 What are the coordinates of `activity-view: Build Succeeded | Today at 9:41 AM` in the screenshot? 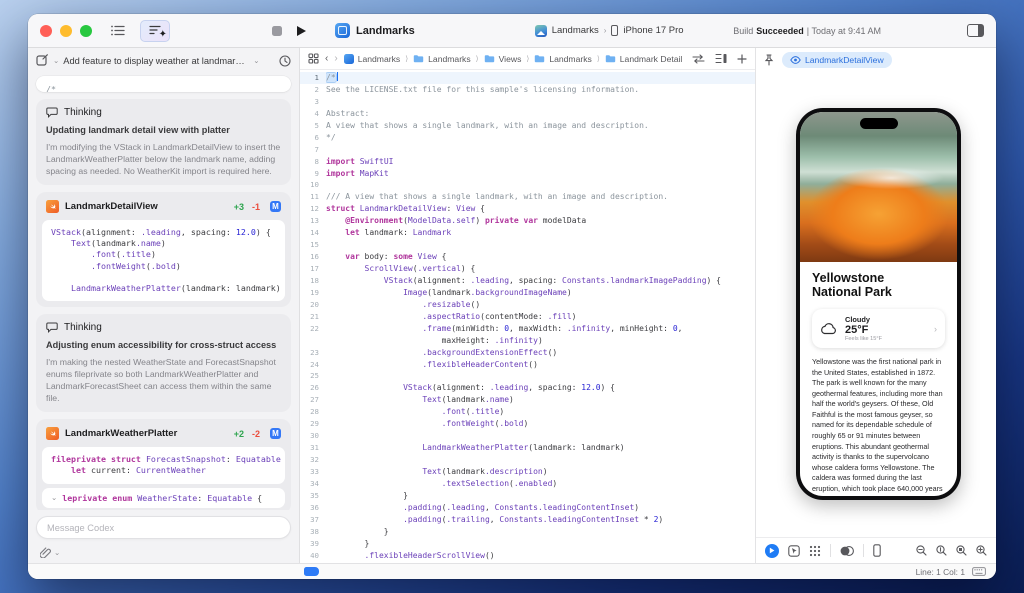 It's located at (807, 31).